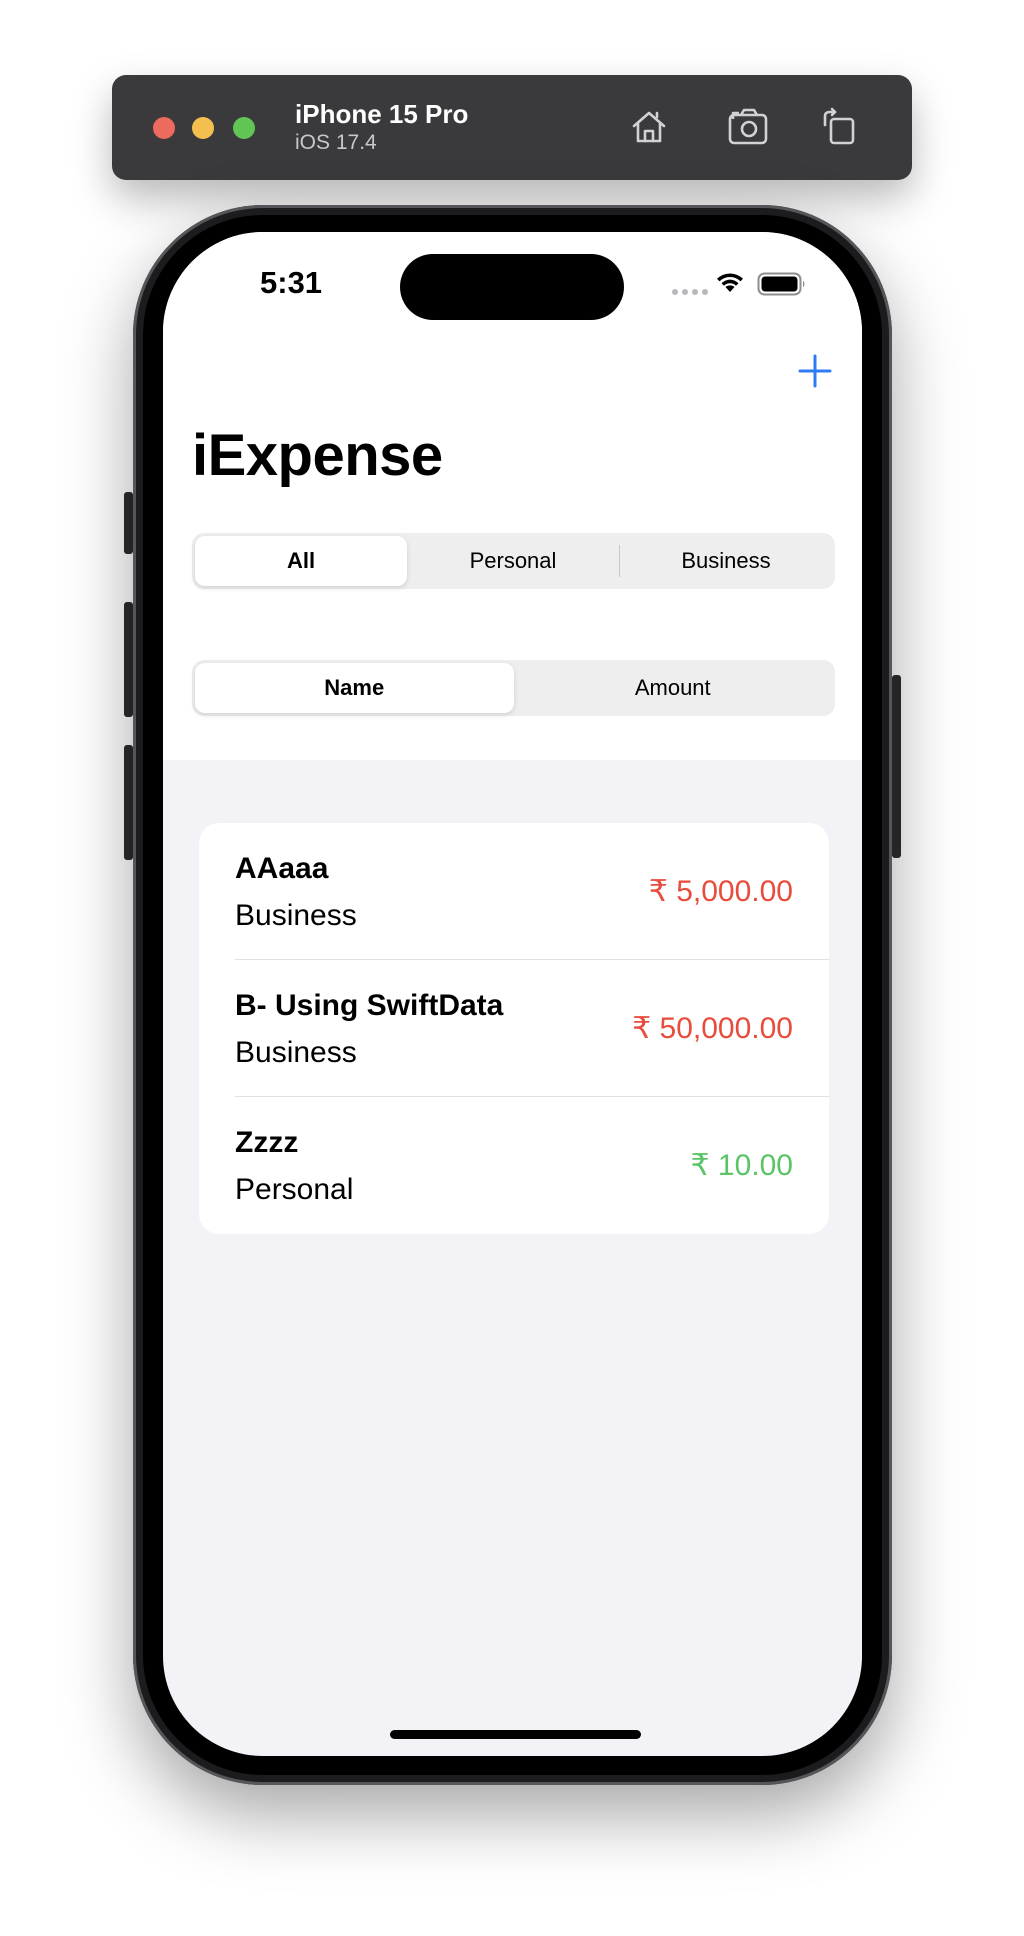 The image size is (1024, 1936). What do you see at coordinates (164, 128) in the screenshot?
I see `close-window-button` at bounding box center [164, 128].